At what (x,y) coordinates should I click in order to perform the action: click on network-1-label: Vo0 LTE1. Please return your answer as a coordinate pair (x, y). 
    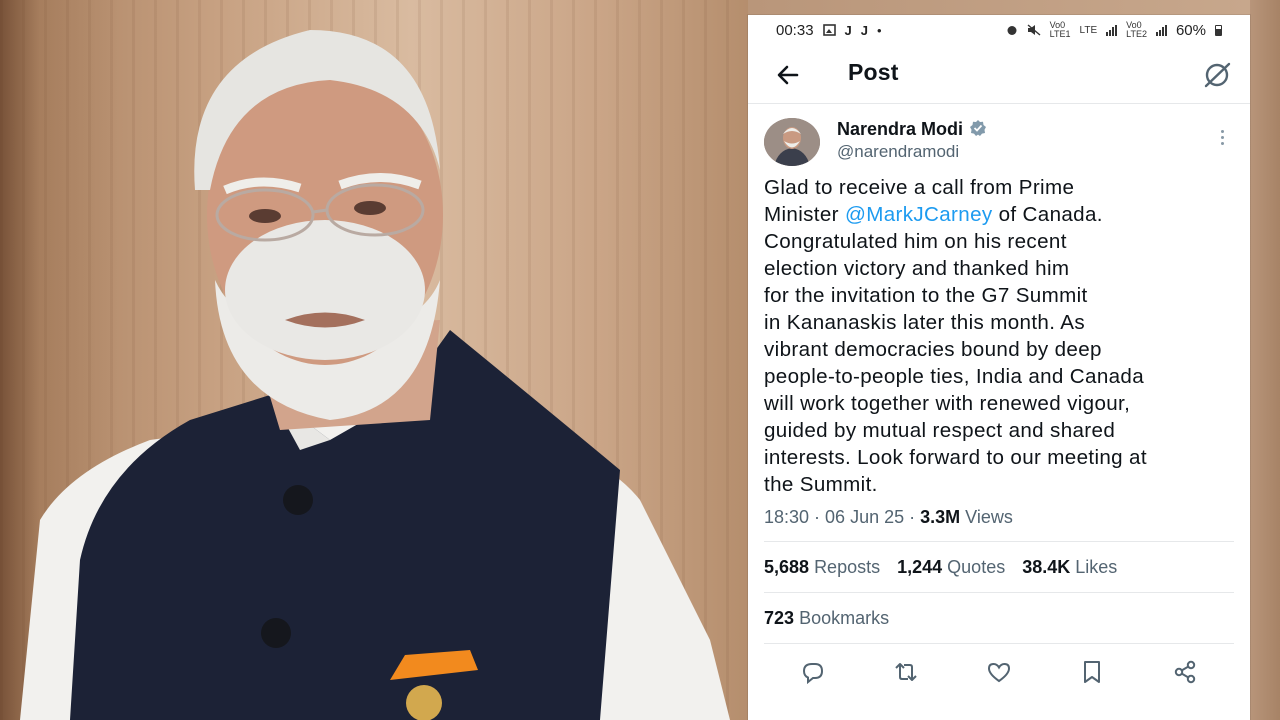
    Looking at the image, I should click on (1060, 29).